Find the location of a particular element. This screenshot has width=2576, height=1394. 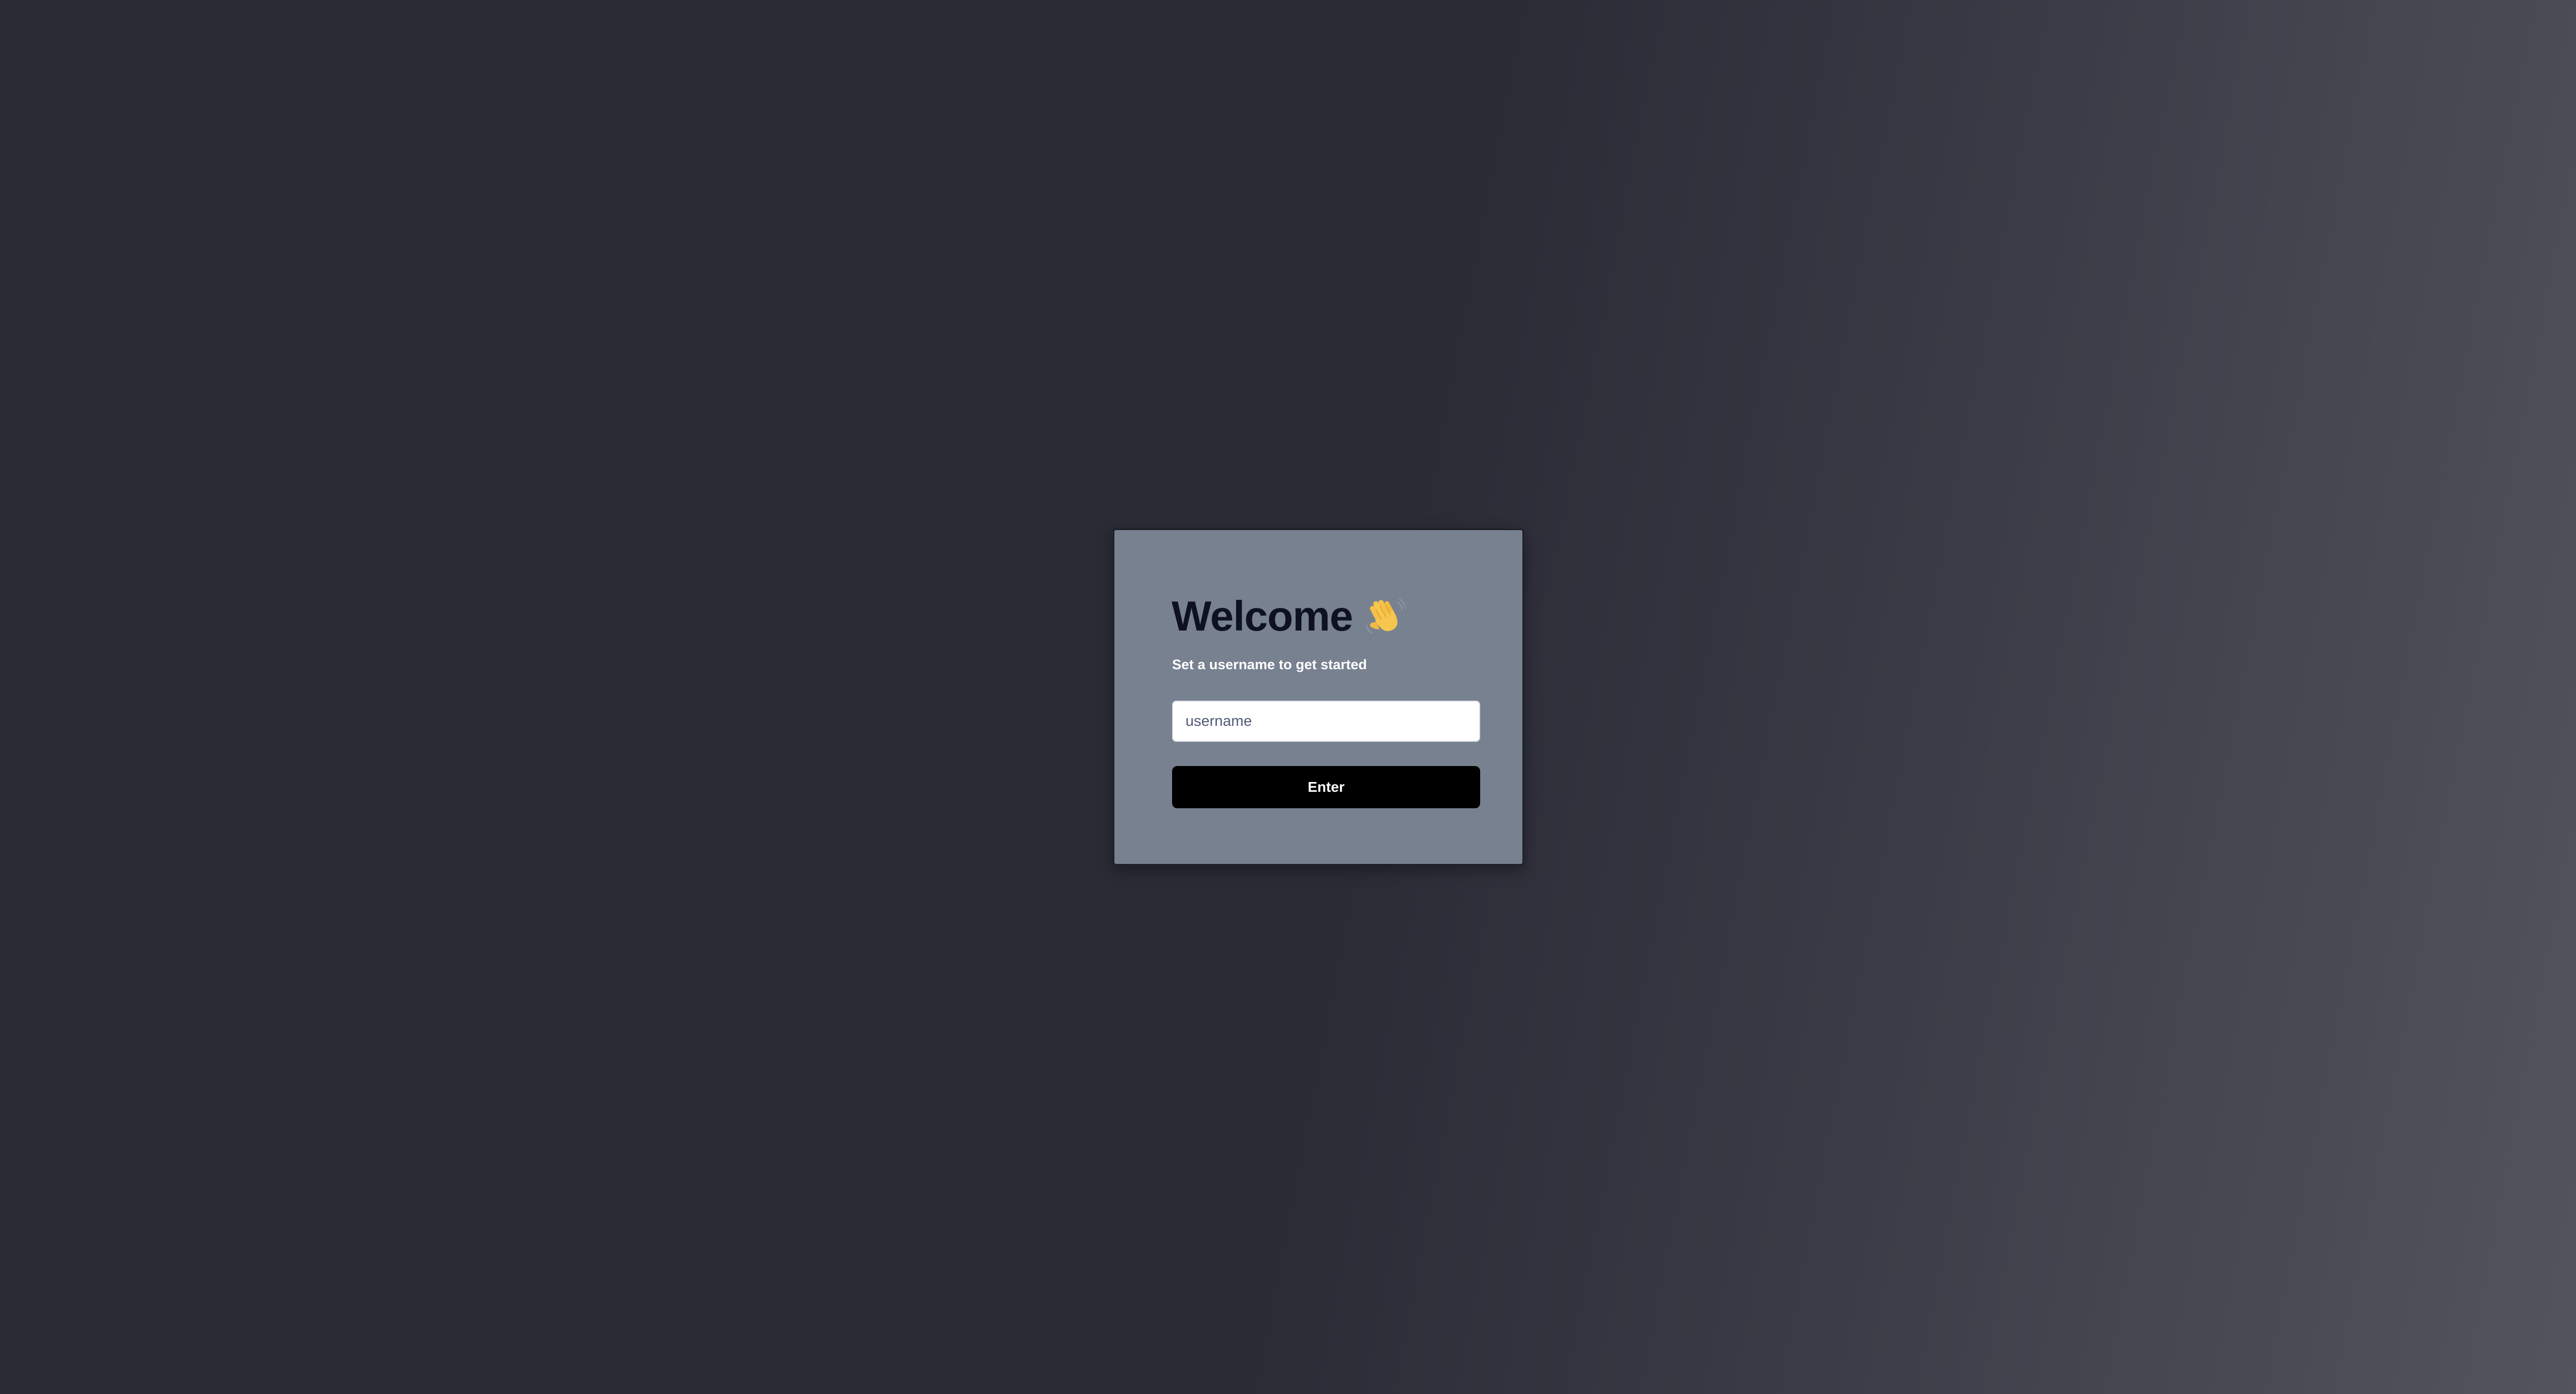

subtitle: Set a username to get started is located at coordinates (1269, 664).